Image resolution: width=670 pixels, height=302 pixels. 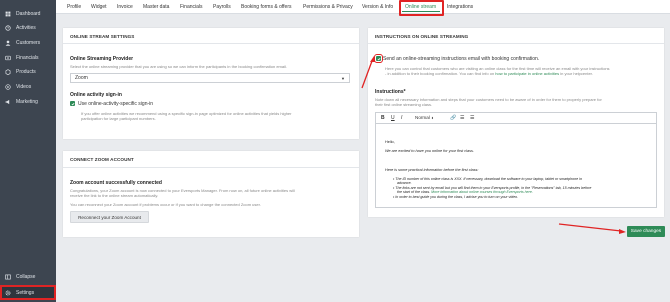 What do you see at coordinates (367, 74) in the screenshot?
I see `arrow-line-checkbox` at bounding box center [367, 74].